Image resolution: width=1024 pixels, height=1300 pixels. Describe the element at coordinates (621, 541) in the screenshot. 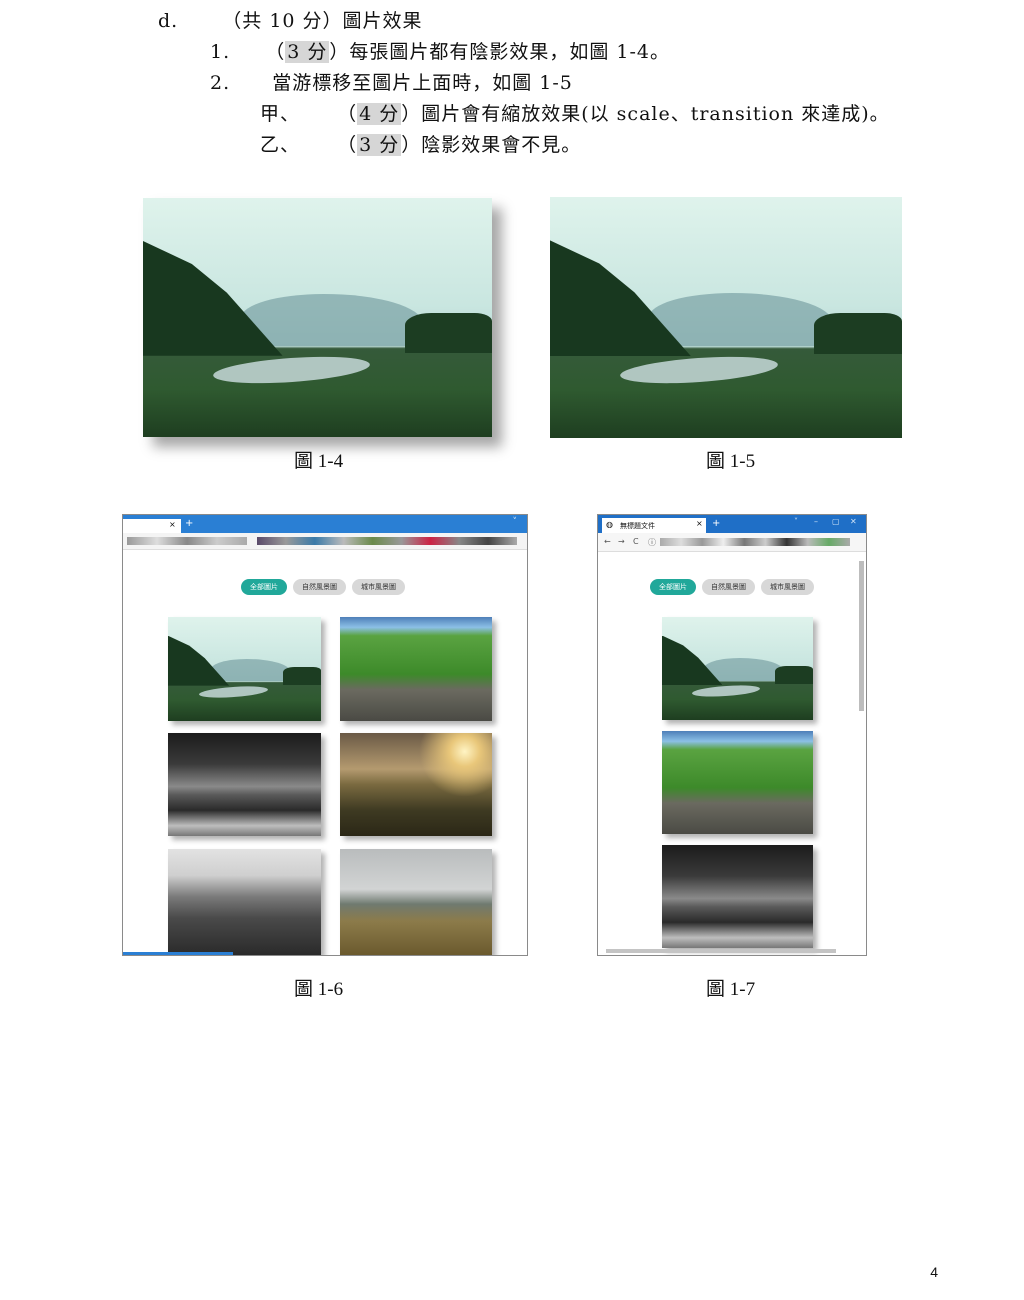

I see `forward-icon: →` at that location.